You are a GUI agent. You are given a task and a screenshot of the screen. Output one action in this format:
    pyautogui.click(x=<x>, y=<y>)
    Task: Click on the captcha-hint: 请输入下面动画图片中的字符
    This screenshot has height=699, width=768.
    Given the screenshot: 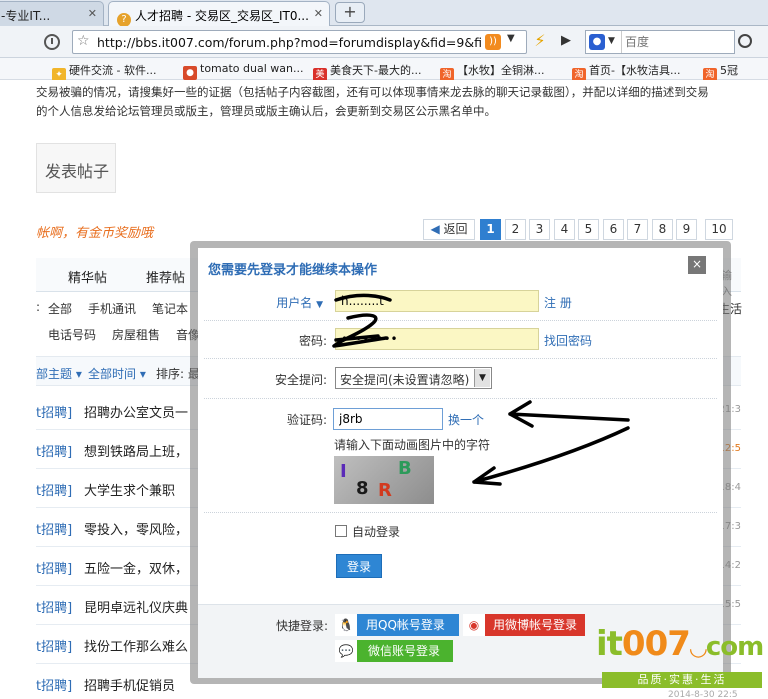 What is the action you would take?
    pyautogui.click(x=412, y=445)
    